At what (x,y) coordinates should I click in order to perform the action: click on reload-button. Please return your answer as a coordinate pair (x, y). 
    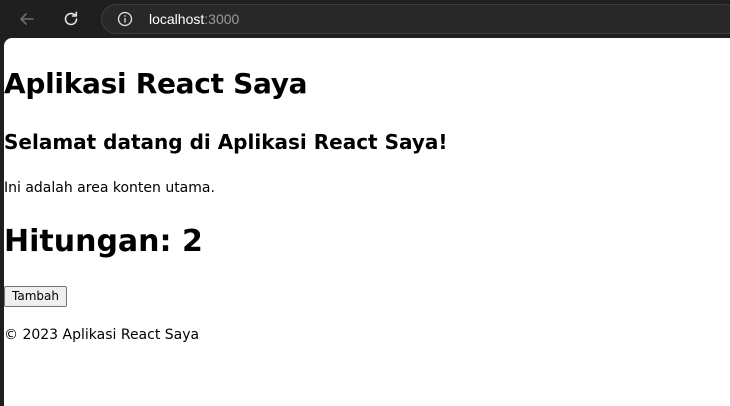
    Looking at the image, I should click on (71, 19).